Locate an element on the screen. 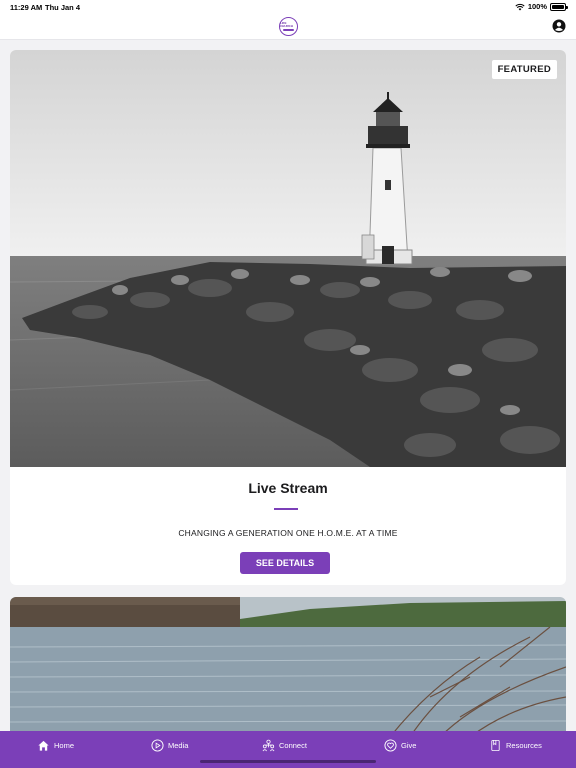 The width and height of the screenshot is (576, 768). tab-resources: Resources is located at coordinates (515, 745).